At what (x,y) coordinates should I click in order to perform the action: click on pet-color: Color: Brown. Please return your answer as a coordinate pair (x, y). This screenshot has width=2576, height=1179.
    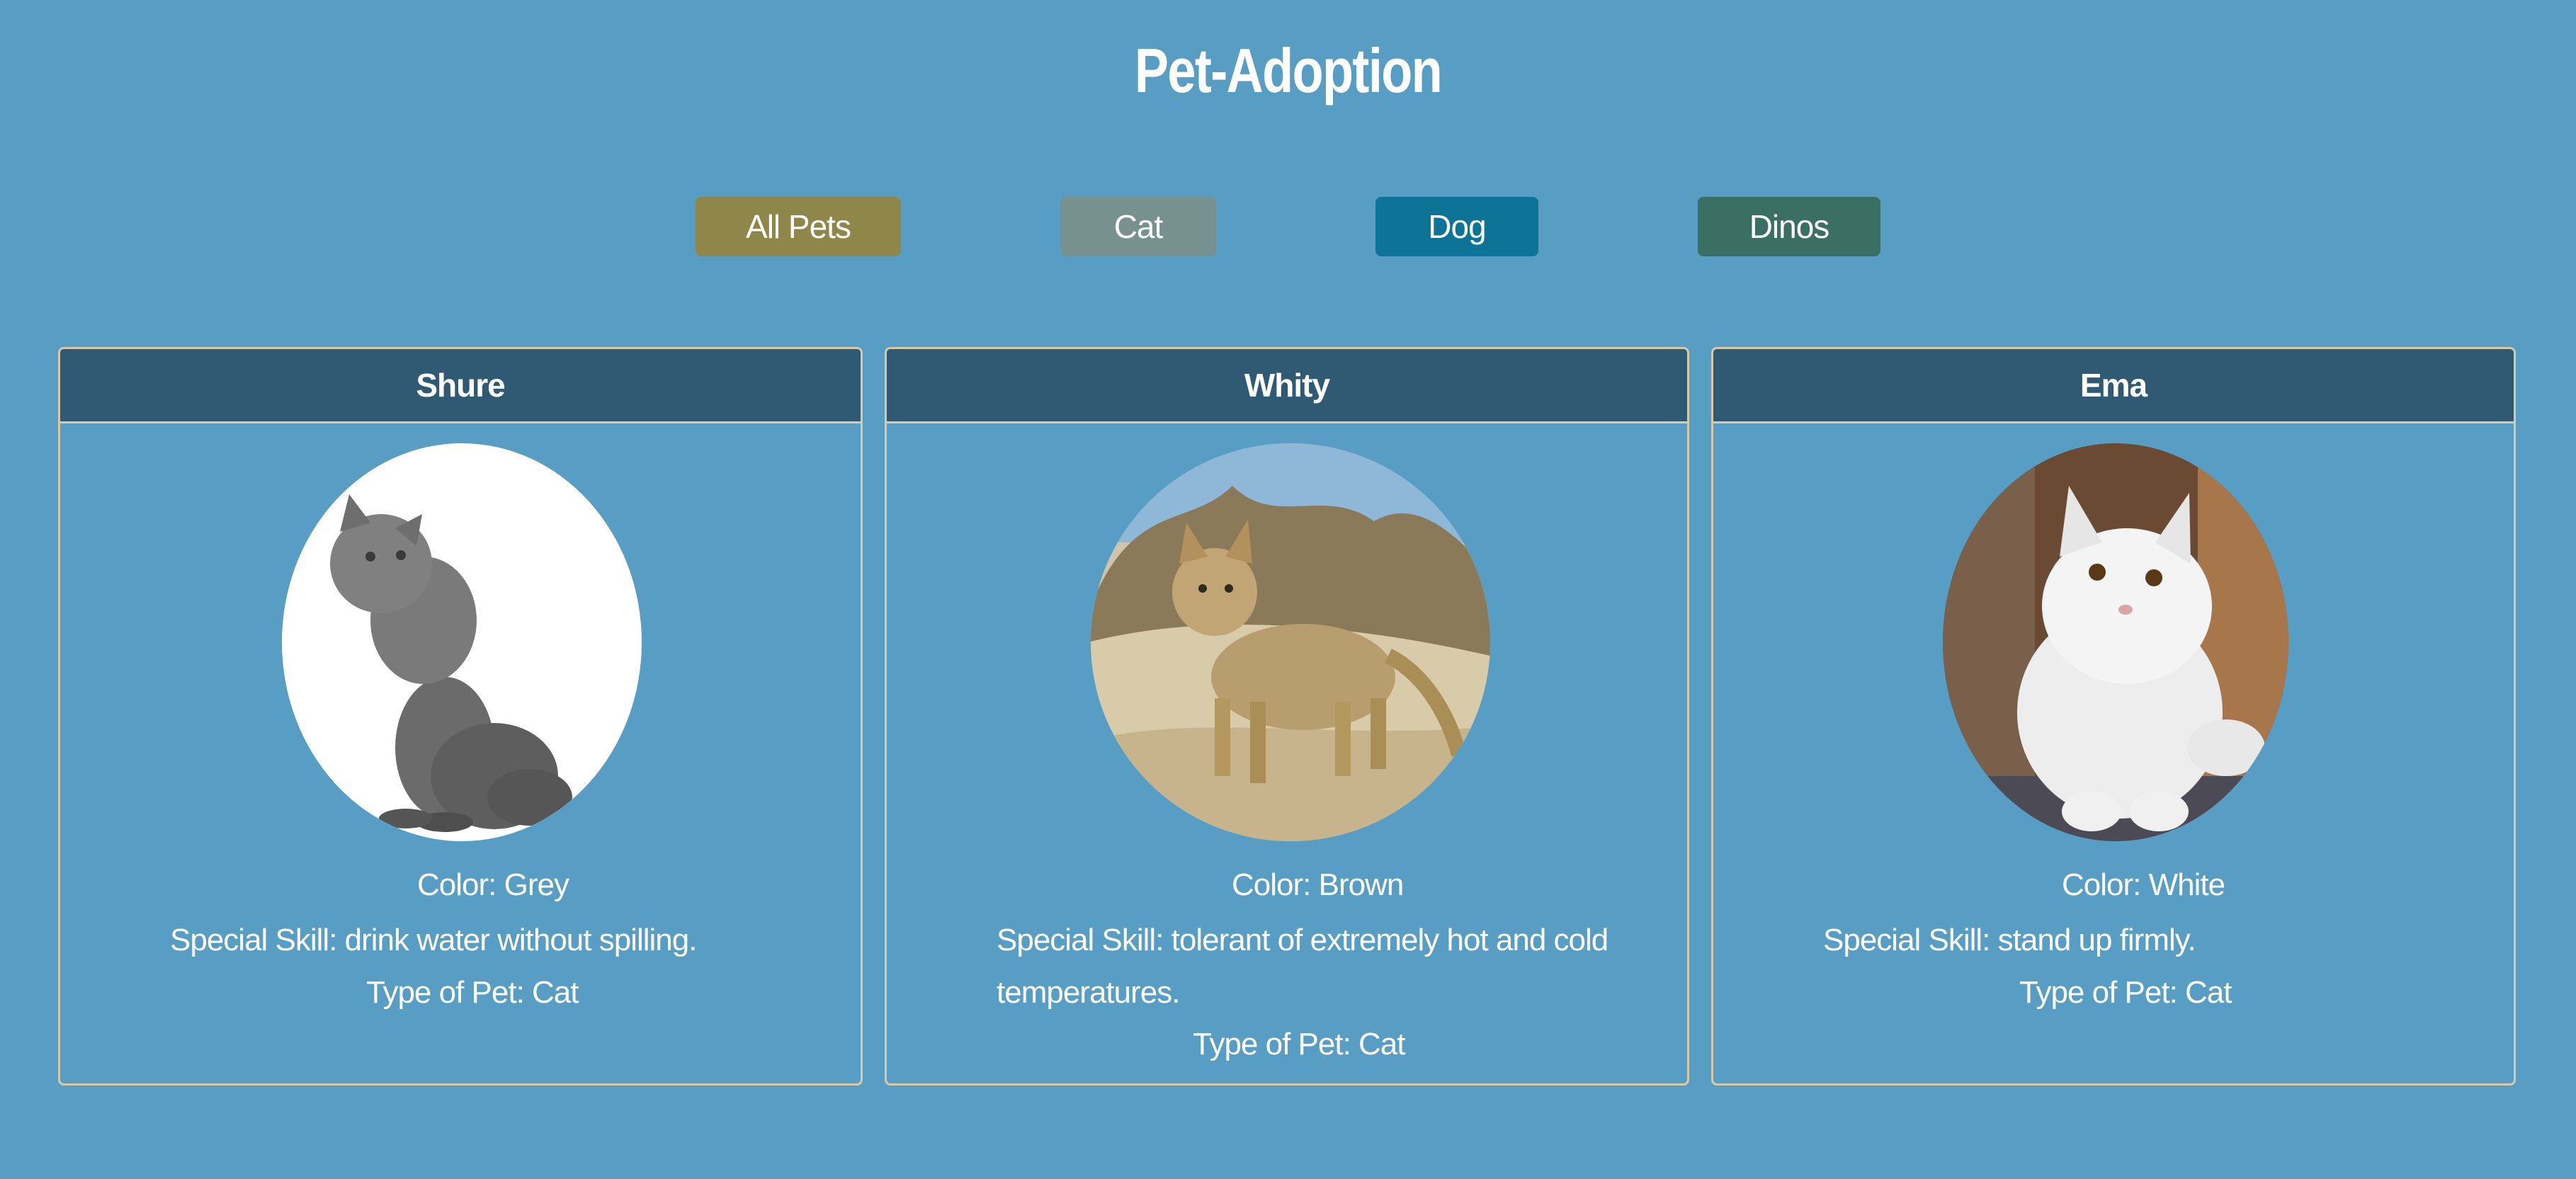
    Looking at the image, I should click on (1318, 884).